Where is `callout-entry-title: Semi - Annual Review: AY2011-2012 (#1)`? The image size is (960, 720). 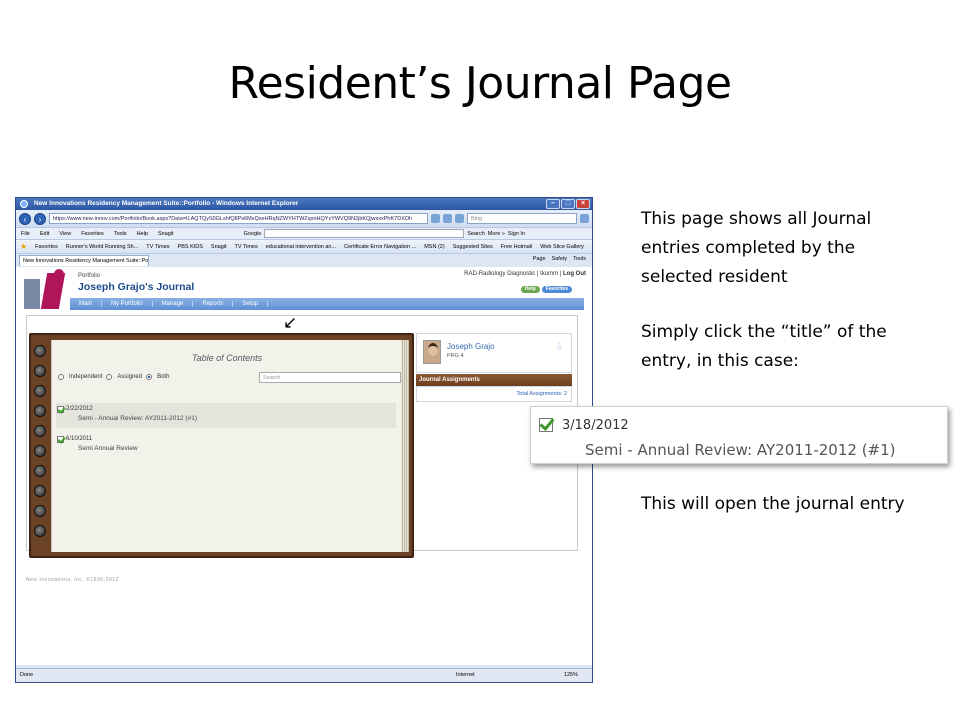 callout-entry-title: Semi - Annual Review: AY2011-2012 (#1) is located at coordinates (740, 450).